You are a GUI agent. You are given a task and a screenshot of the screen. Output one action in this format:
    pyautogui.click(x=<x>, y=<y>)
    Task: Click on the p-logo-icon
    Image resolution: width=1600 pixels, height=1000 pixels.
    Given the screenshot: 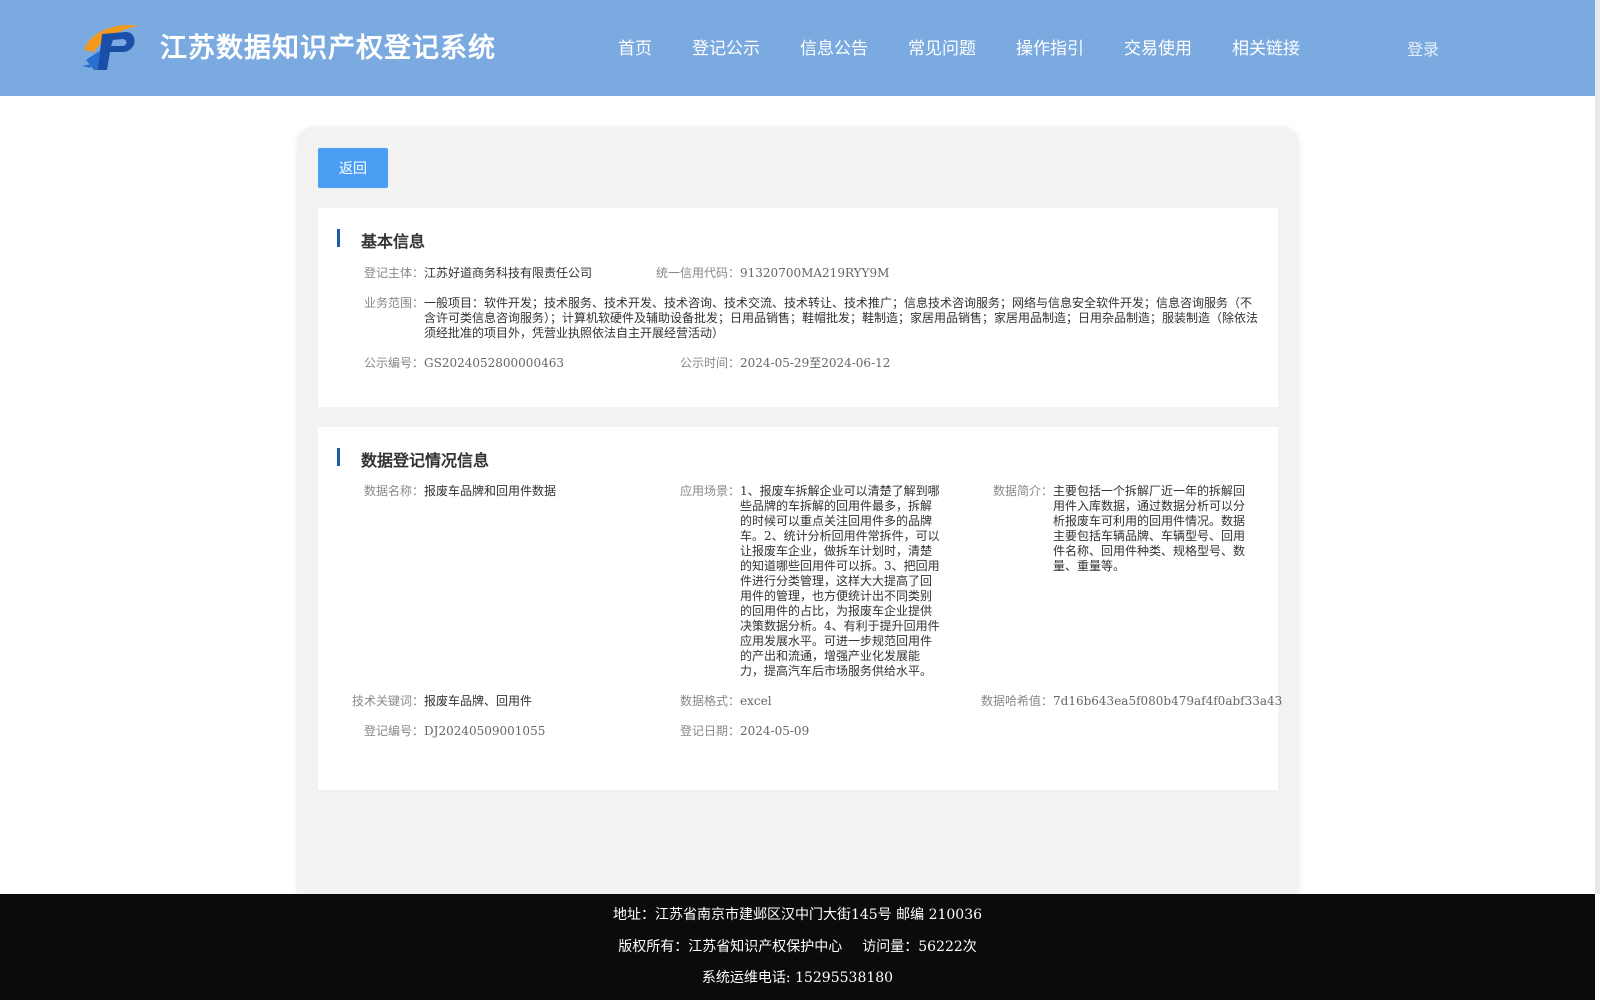 What is the action you would take?
    pyautogui.click(x=110, y=46)
    